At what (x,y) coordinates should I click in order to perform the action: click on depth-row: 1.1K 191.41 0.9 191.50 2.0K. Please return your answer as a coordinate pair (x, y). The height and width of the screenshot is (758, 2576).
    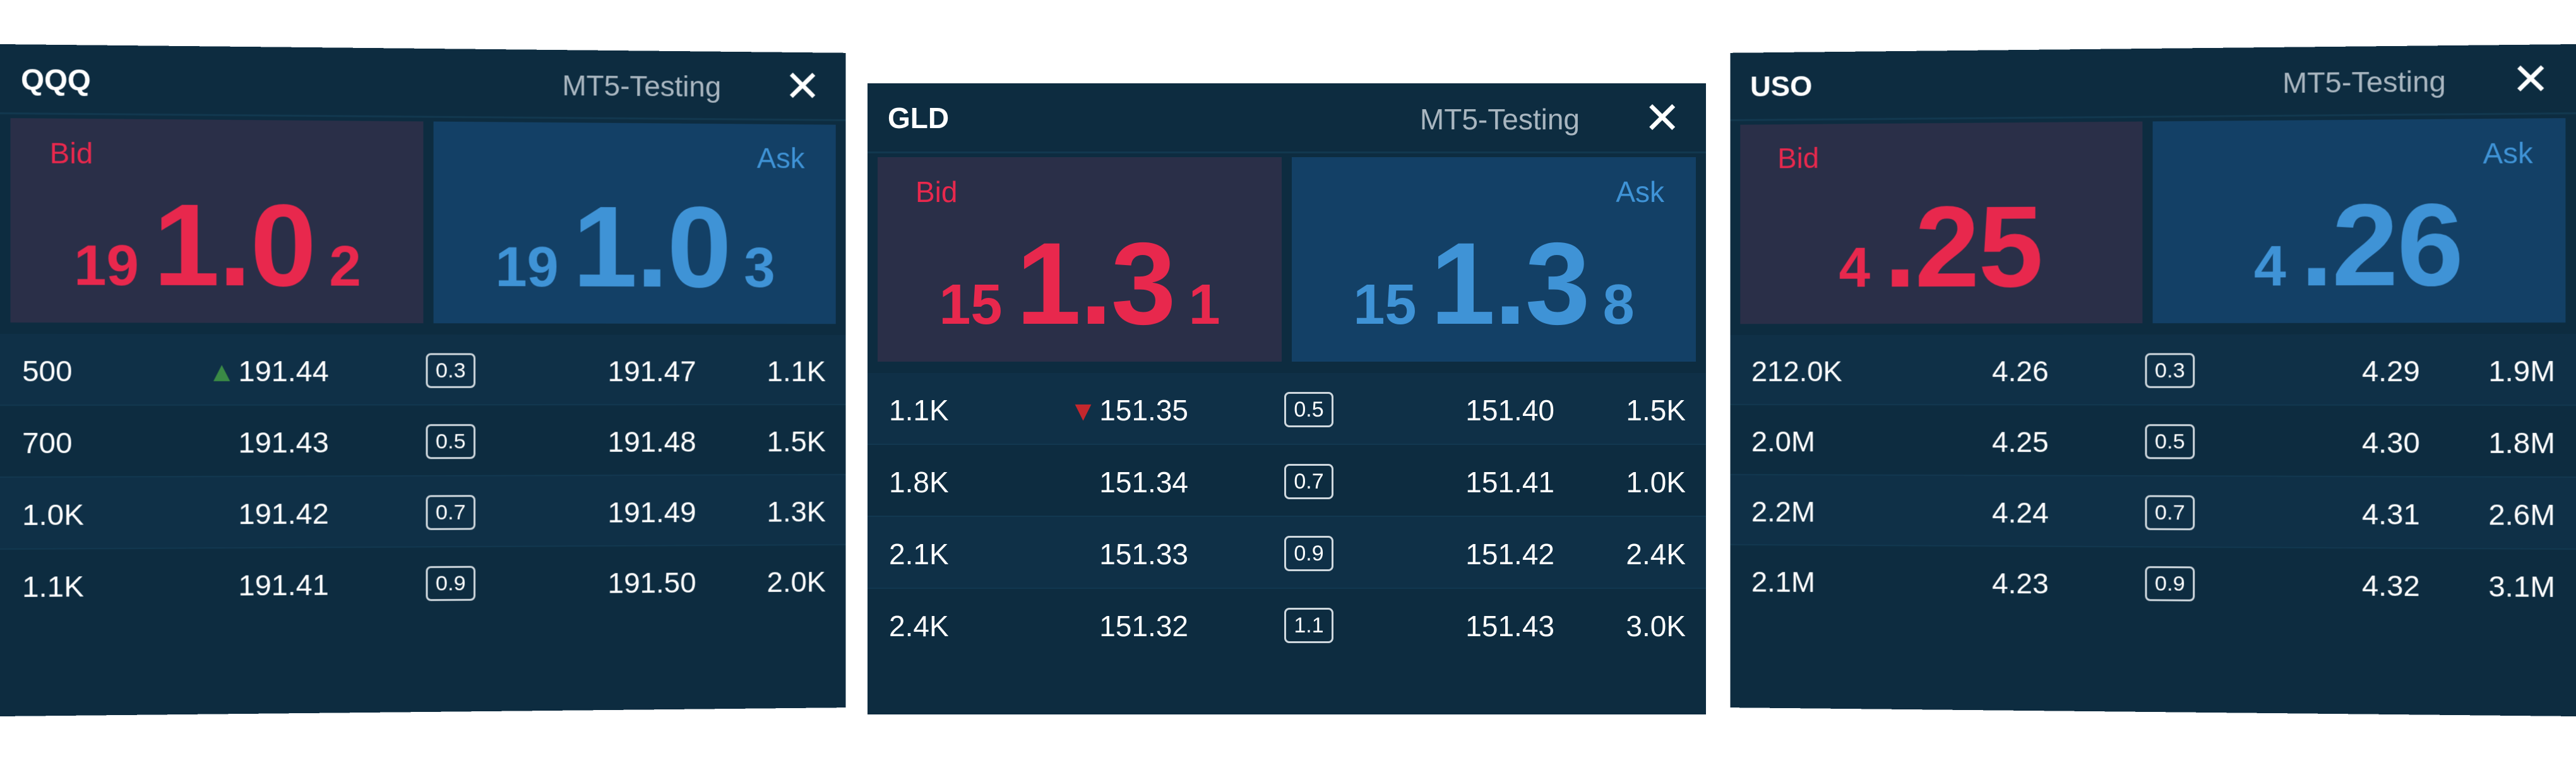
    Looking at the image, I should click on (422, 582).